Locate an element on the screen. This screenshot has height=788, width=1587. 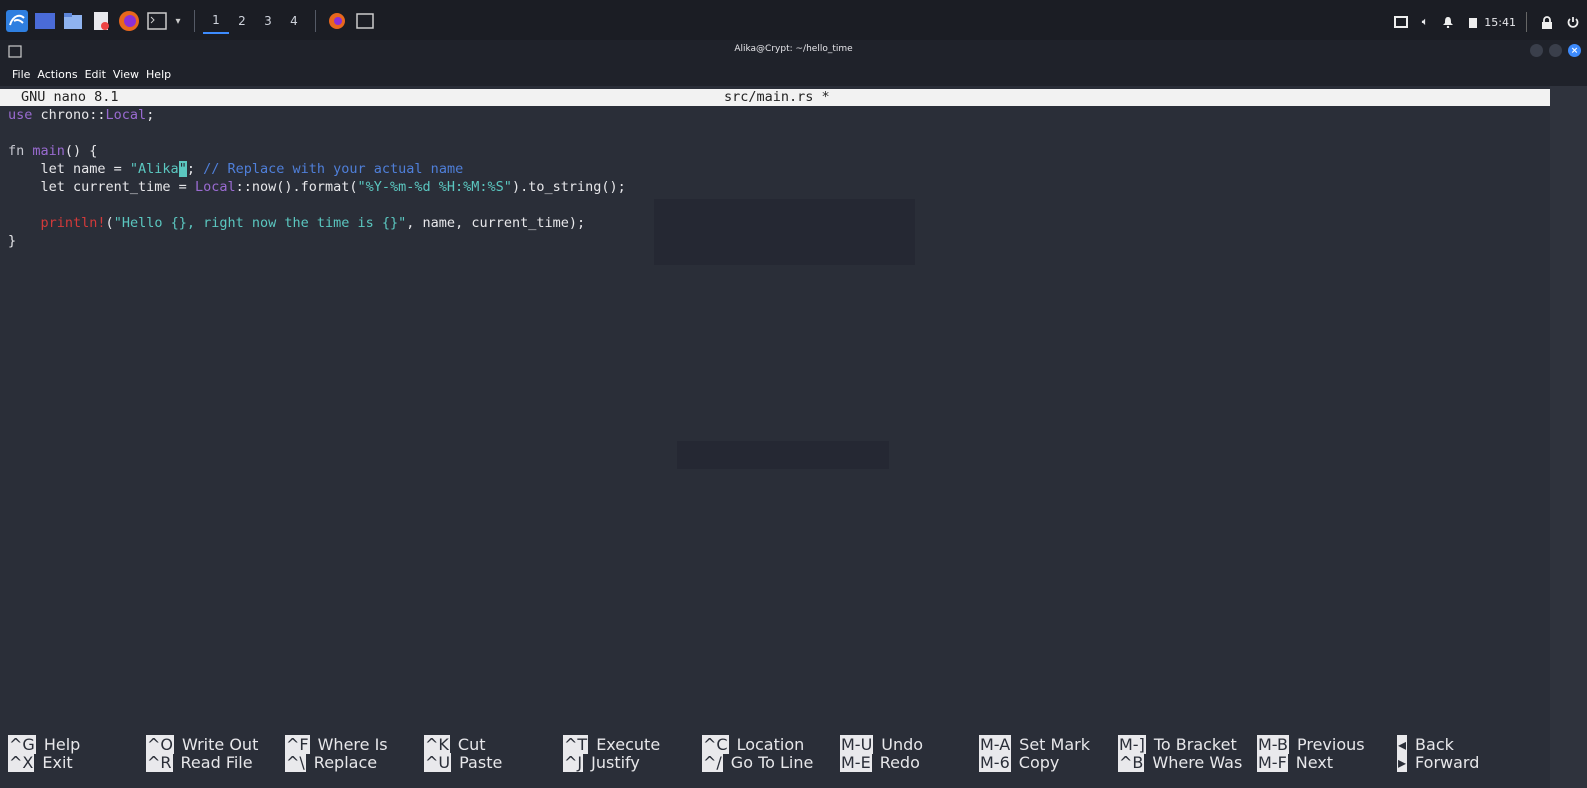
shortcut-next: M-F Next is located at coordinates (1295, 762).